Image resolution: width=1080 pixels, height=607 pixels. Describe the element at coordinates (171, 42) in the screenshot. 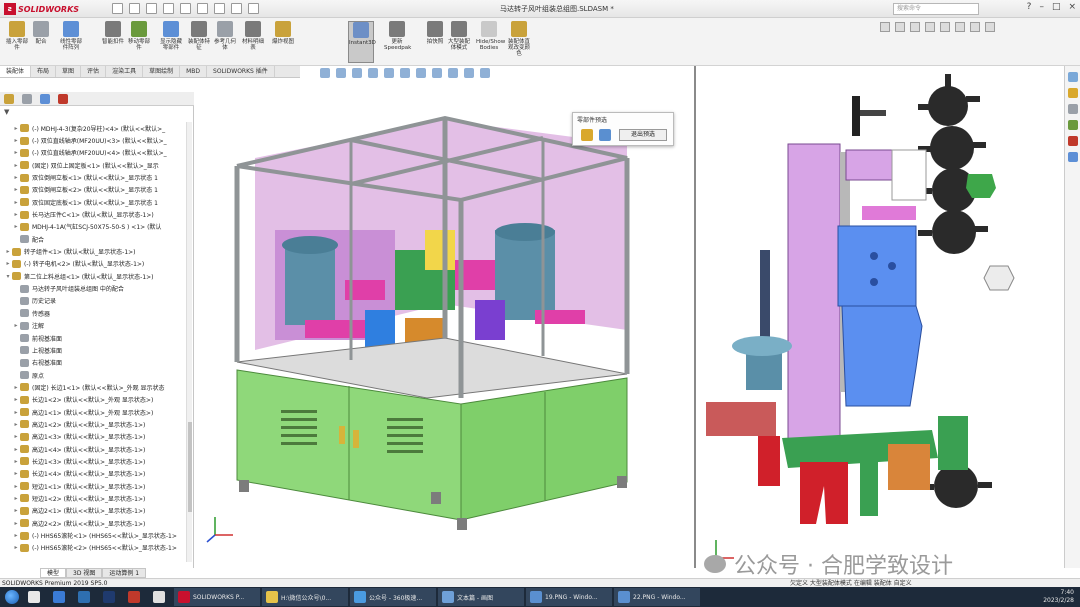

I see `cmd-button-5: 显示隐藏零部件` at that location.